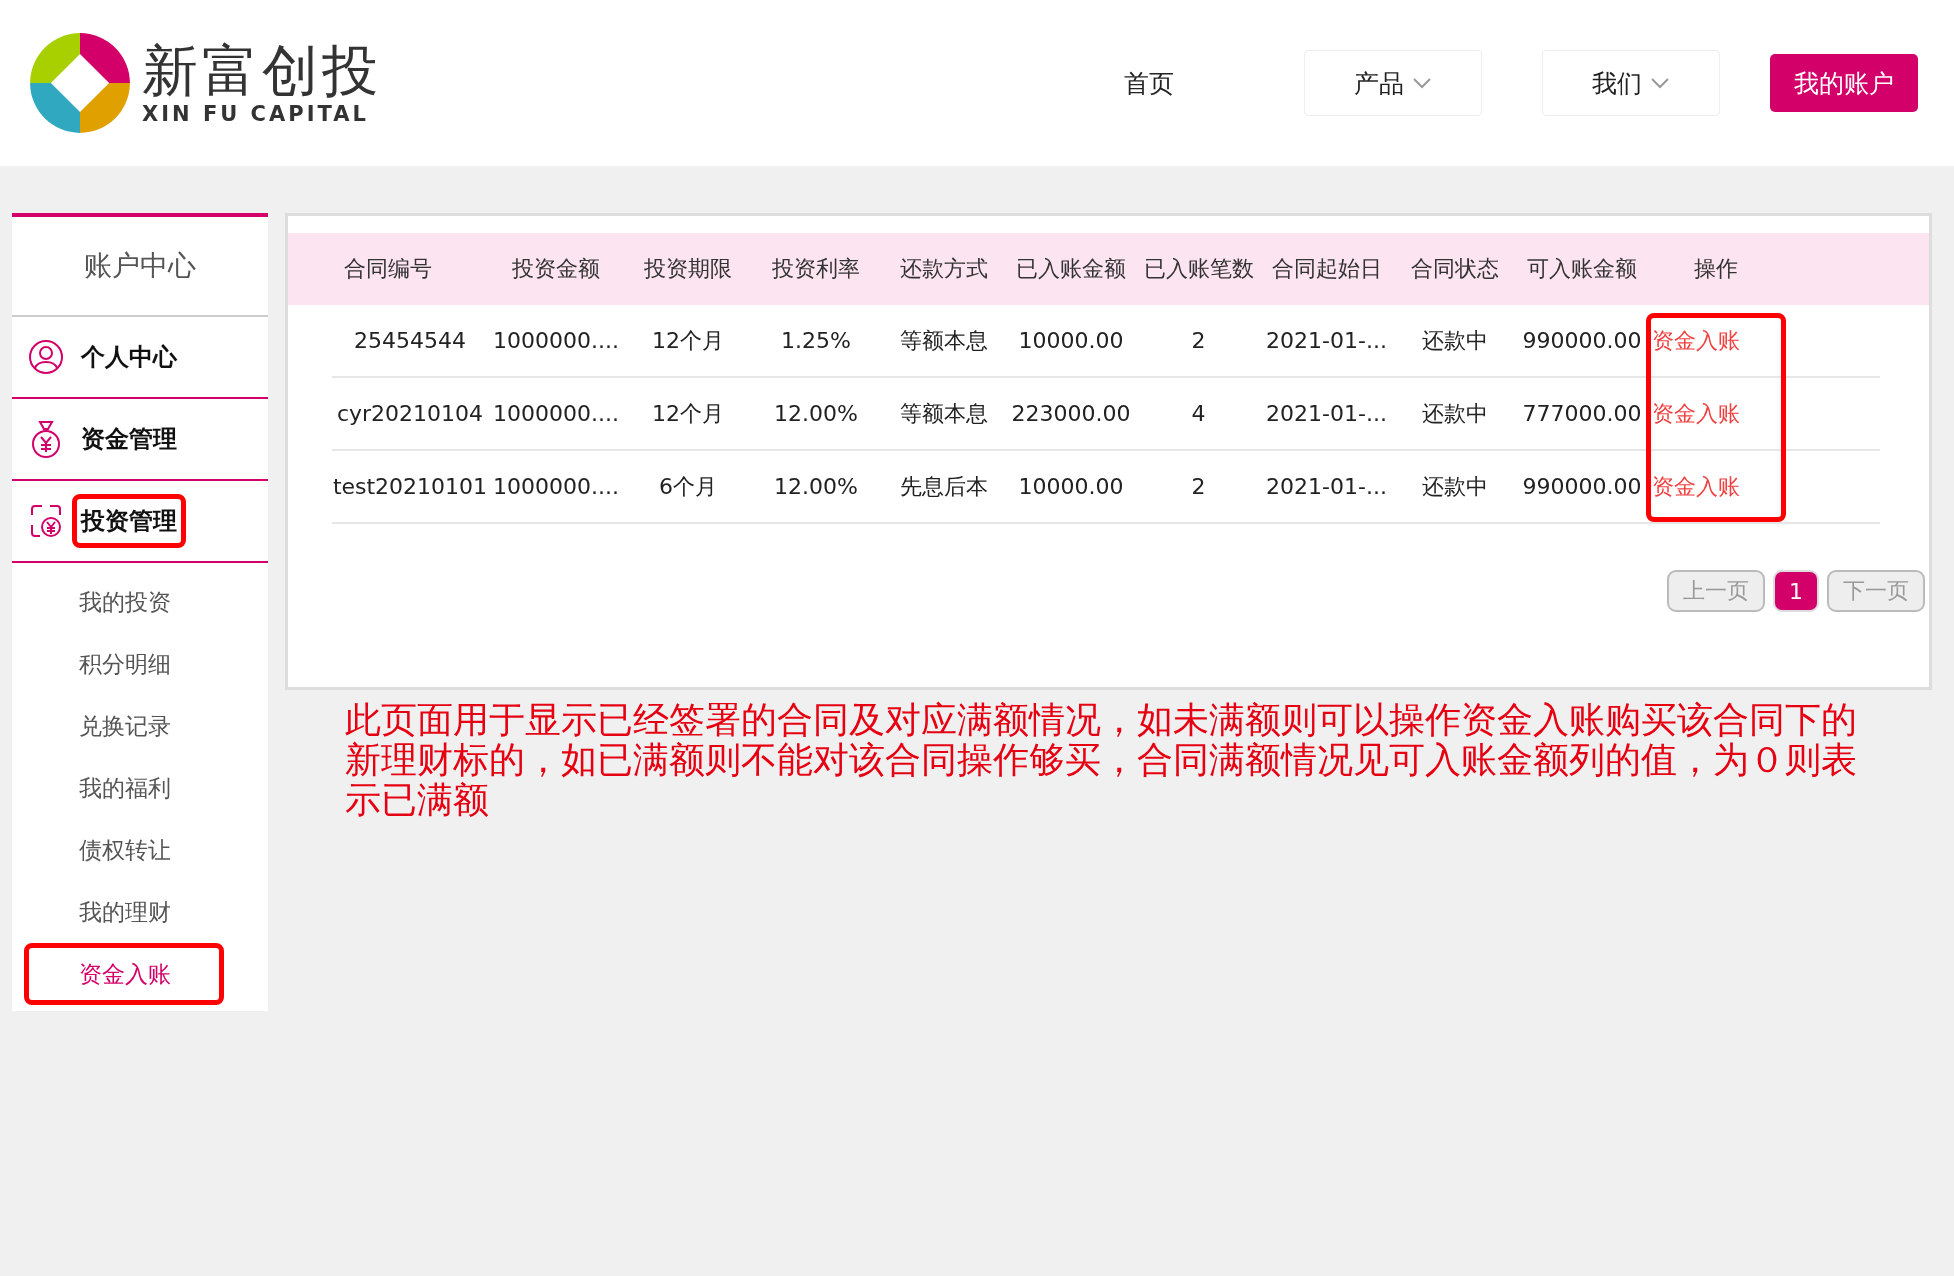 This screenshot has height=1276, width=1954. What do you see at coordinates (1393, 83) in the screenshot?
I see `nav-dropdown: 产品` at bounding box center [1393, 83].